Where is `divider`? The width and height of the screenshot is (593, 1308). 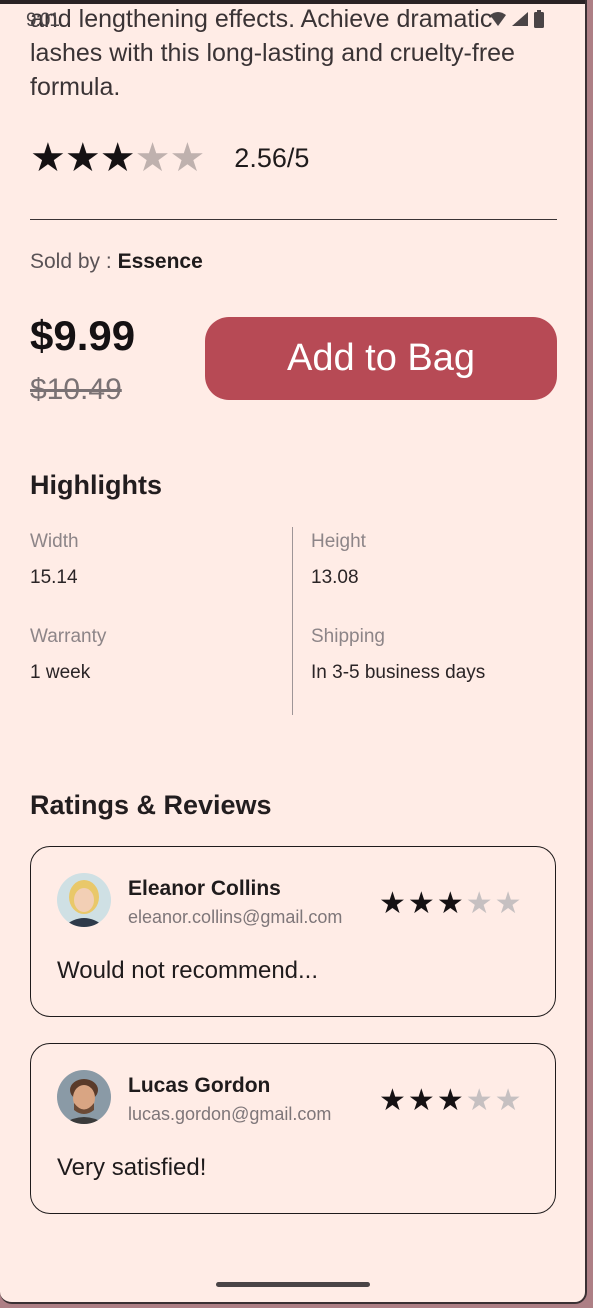 divider is located at coordinates (293, 219).